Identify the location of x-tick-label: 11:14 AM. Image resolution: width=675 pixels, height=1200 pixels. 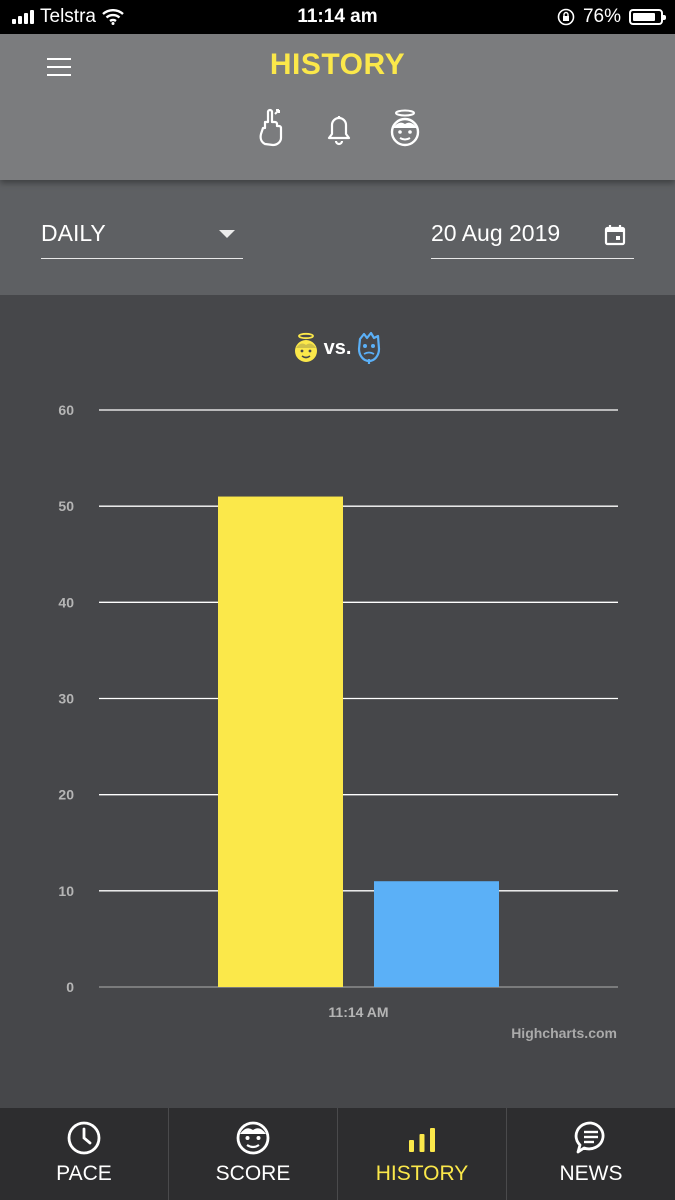
(358, 1012).